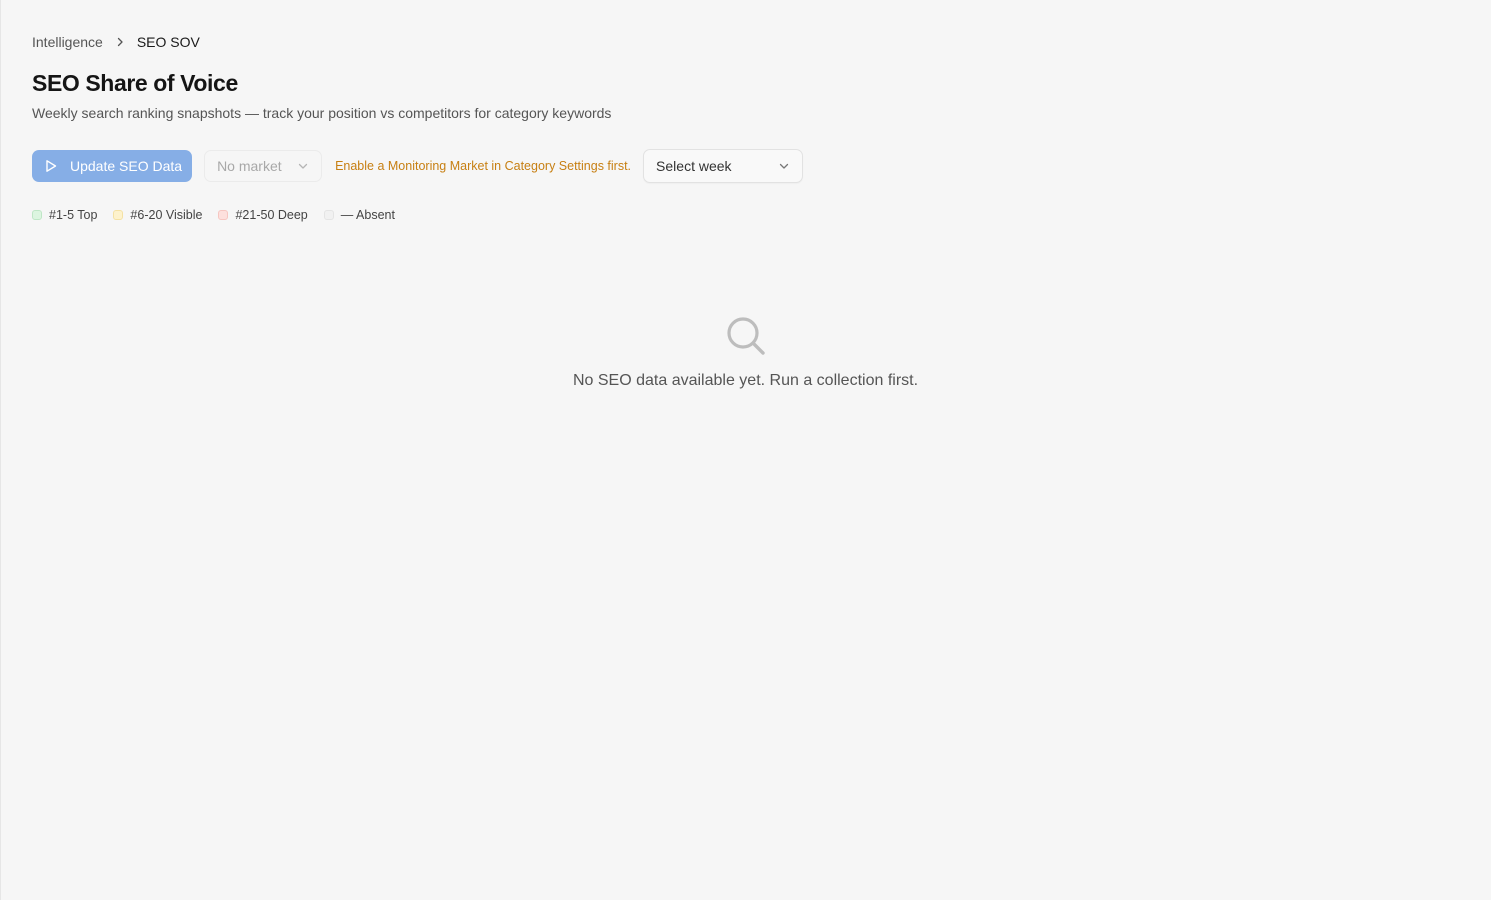 The image size is (1491, 900). Describe the element at coordinates (746, 336) in the screenshot. I see `search-icon` at that location.